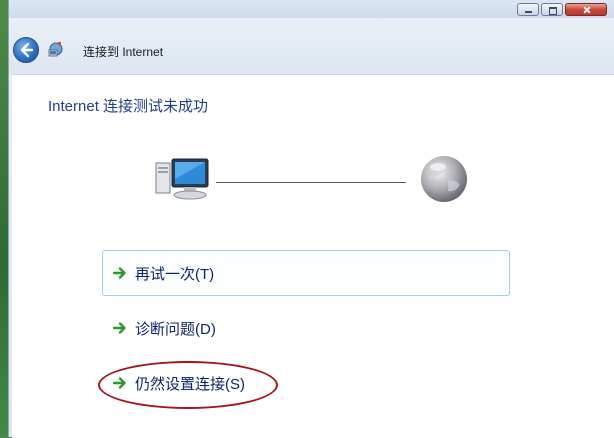  What do you see at coordinates (128, 106) in the screenshot?
I see `page-heading: Internet 连接测试未成功` at bounding box center [128, 106].